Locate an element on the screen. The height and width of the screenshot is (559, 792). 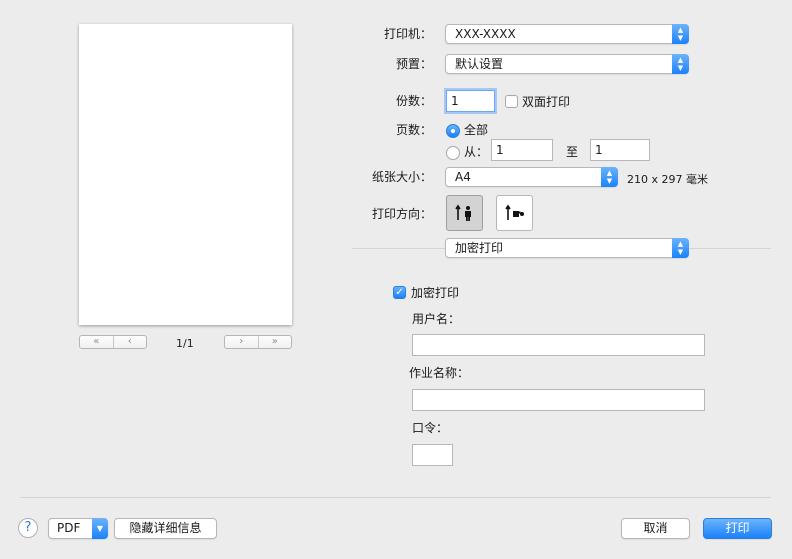
pages-all-label: 全部 is located at coordinates (476, 130).